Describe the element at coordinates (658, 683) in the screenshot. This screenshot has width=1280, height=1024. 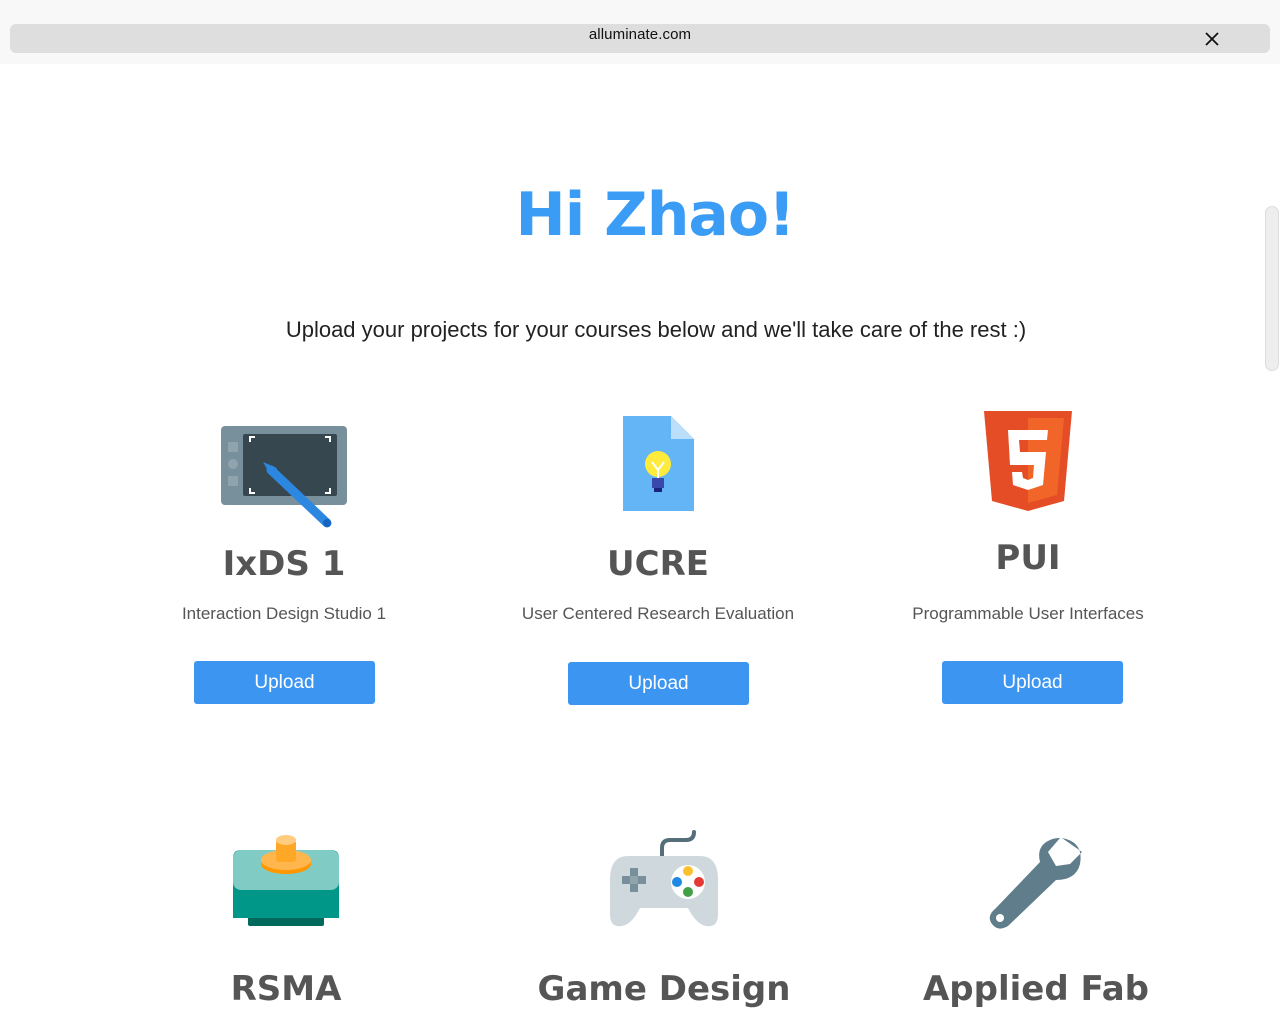
I see `upload-button-ucre: Upload` at that location.